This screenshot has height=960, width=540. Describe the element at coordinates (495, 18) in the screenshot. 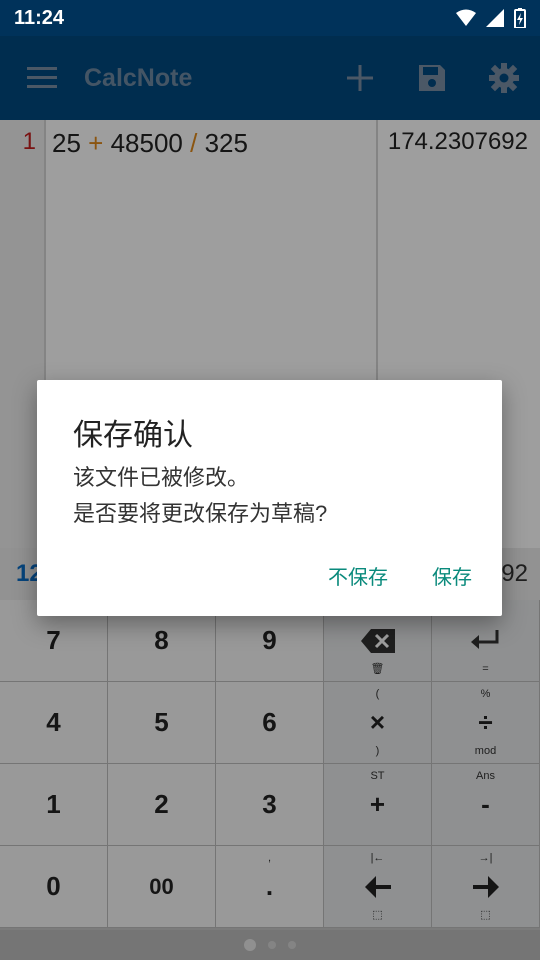

I see `signal-icon` at that location.